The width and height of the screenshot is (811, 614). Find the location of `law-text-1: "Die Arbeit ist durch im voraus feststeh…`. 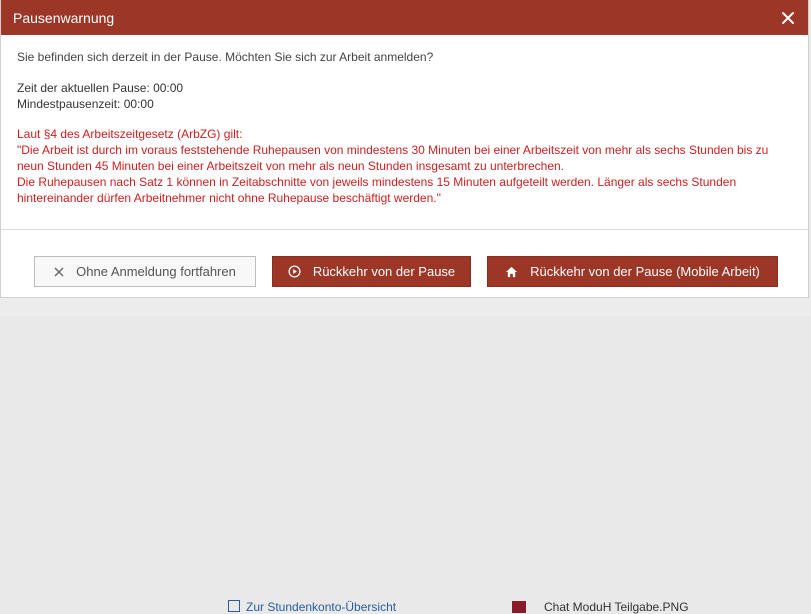

law-text-1: "Die Arbeit ist durch im voraus feststeh… is located at coordinates (393, 158).